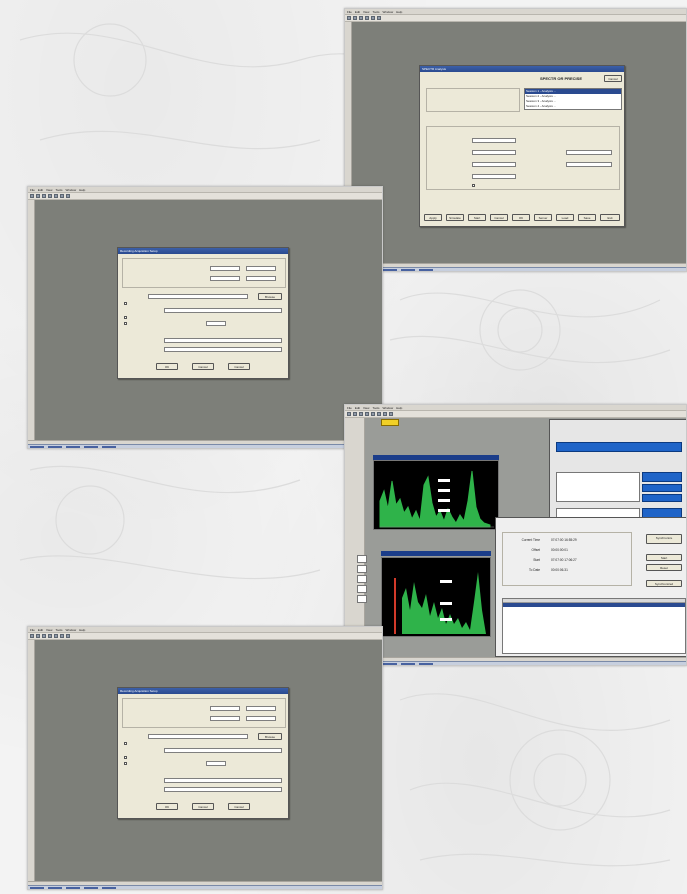 The height and width of the screenshot is (894, 687). I want to click on spectrum-header, so click(436, 553).